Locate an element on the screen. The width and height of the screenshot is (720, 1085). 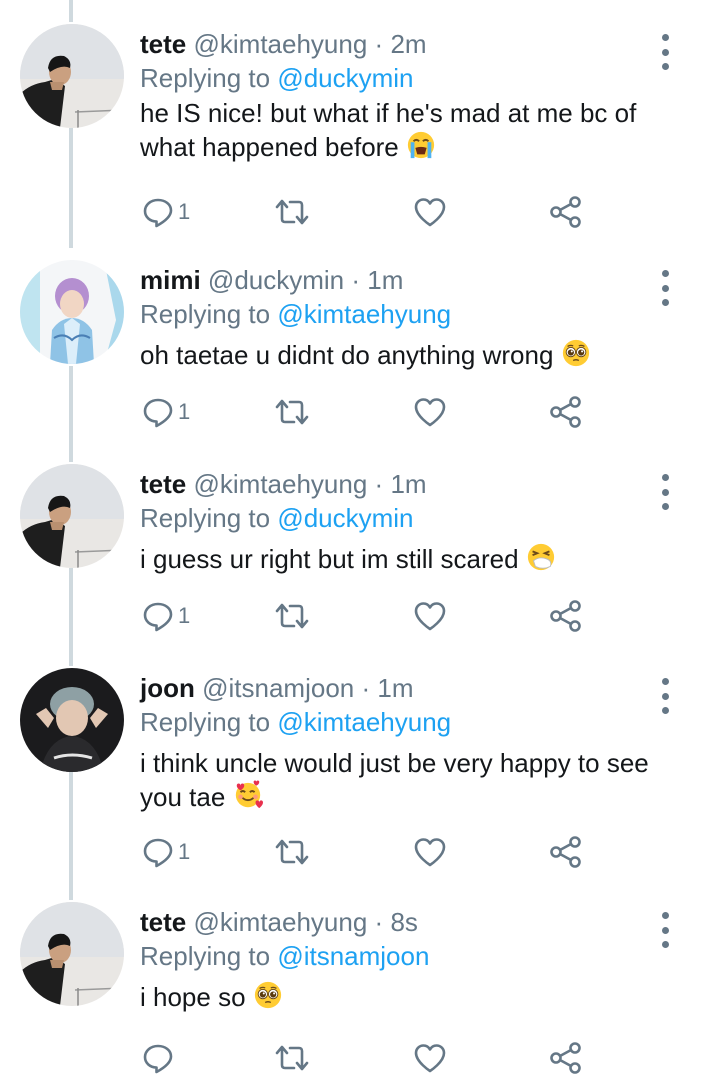
timestamp: 8s is located at coordinates (403, 922).